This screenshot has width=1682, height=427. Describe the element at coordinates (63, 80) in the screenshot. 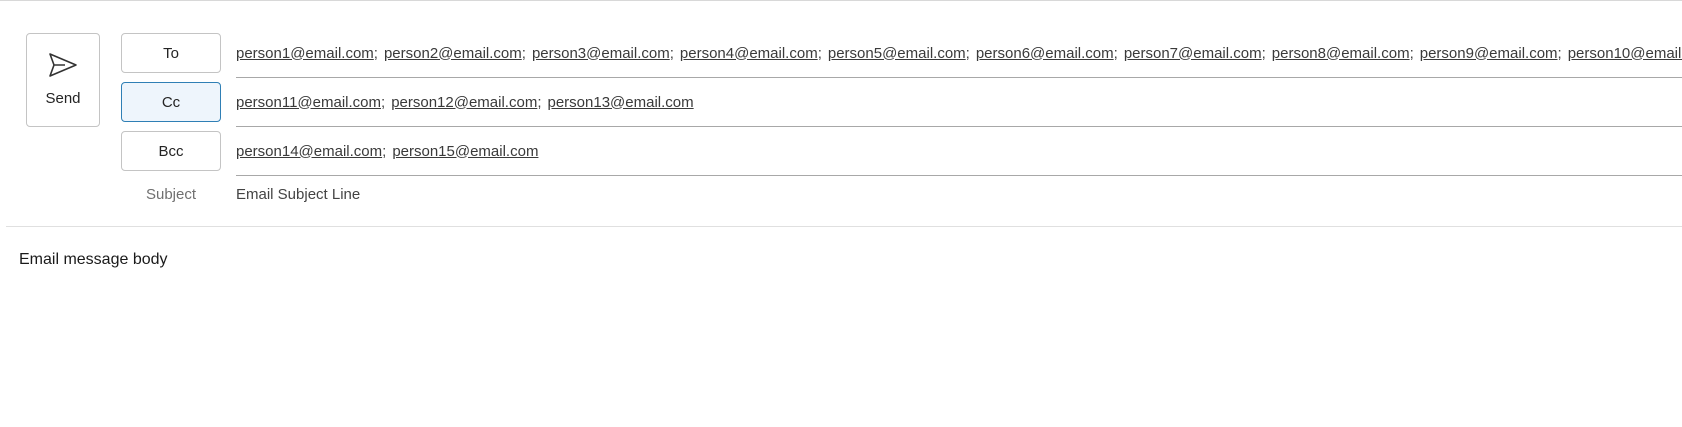

I see `send-button: Send` at that location.